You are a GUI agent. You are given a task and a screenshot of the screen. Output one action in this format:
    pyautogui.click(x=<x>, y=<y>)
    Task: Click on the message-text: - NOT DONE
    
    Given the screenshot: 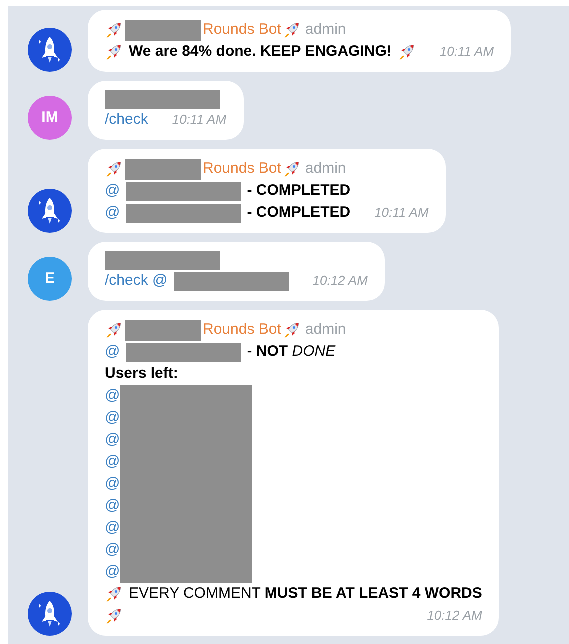 What is the action you would take?
    pyautogui.click(x=291, y=352)
    